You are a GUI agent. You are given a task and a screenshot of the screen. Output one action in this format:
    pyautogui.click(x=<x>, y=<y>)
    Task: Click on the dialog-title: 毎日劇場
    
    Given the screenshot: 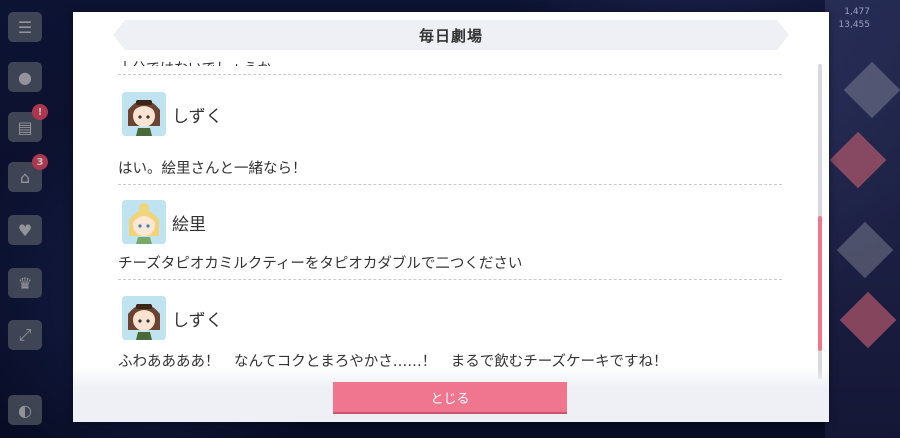 What is the action you would take?
    pyautogui.click(x=450, y=35)
    